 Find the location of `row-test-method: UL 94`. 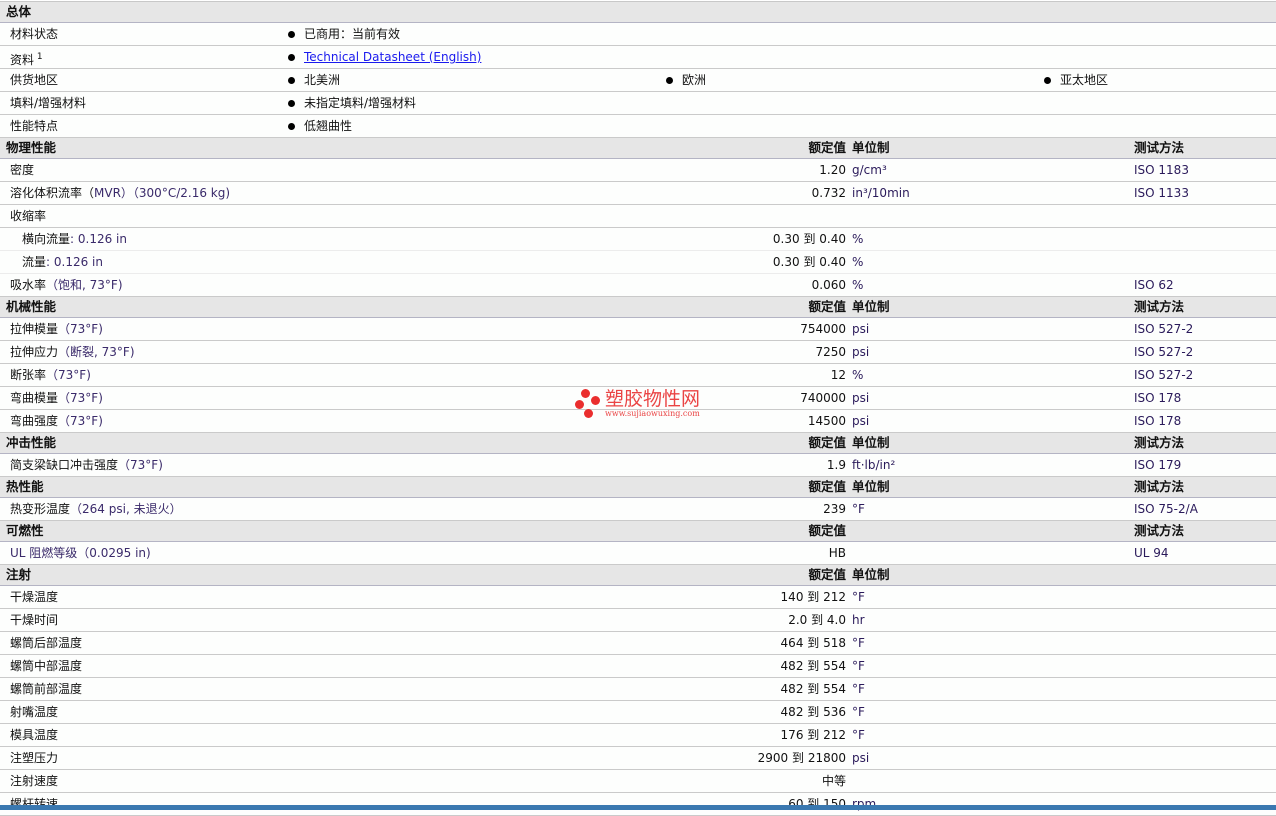

row-test-method: UL 94 is located at coordinates (1151, 553).